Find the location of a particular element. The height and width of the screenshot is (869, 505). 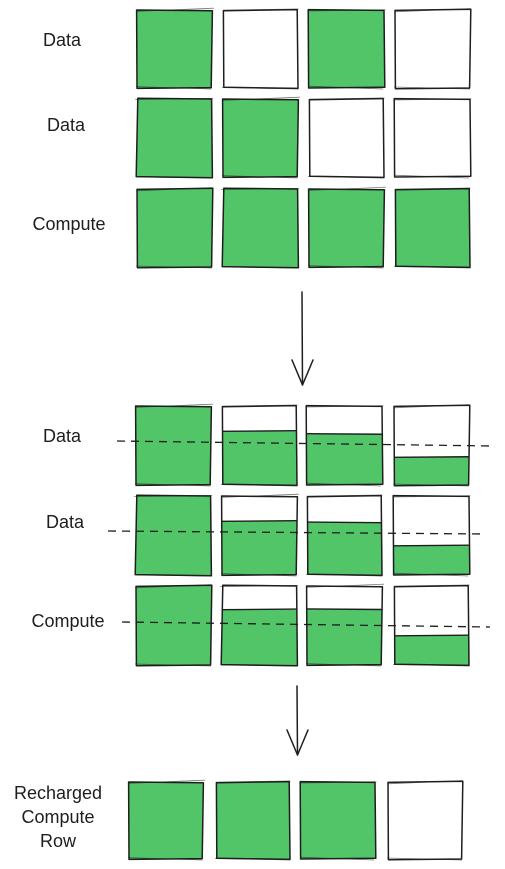

section-recharged: Recharged Compute Row is located at coordinates (239, 820).